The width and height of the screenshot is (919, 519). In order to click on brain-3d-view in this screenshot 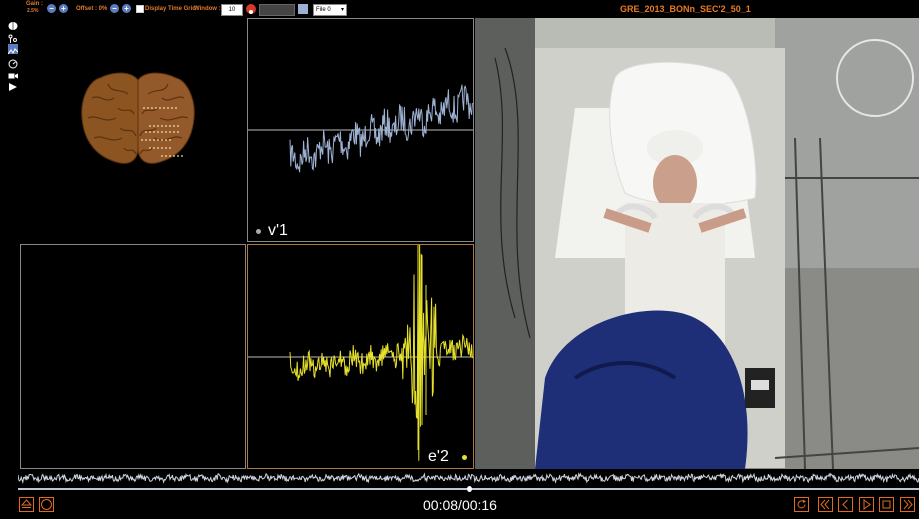, I will do `click(133, 130)`.